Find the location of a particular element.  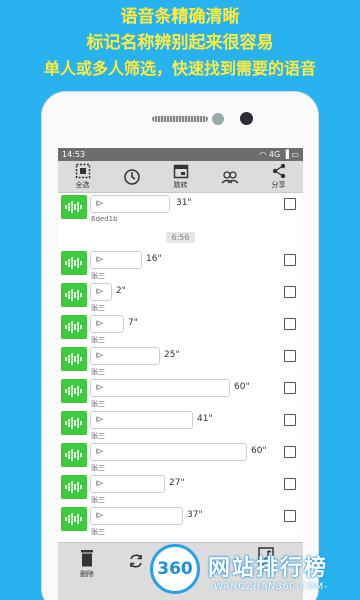

speaker-grille is located at coordinates (180, 119).